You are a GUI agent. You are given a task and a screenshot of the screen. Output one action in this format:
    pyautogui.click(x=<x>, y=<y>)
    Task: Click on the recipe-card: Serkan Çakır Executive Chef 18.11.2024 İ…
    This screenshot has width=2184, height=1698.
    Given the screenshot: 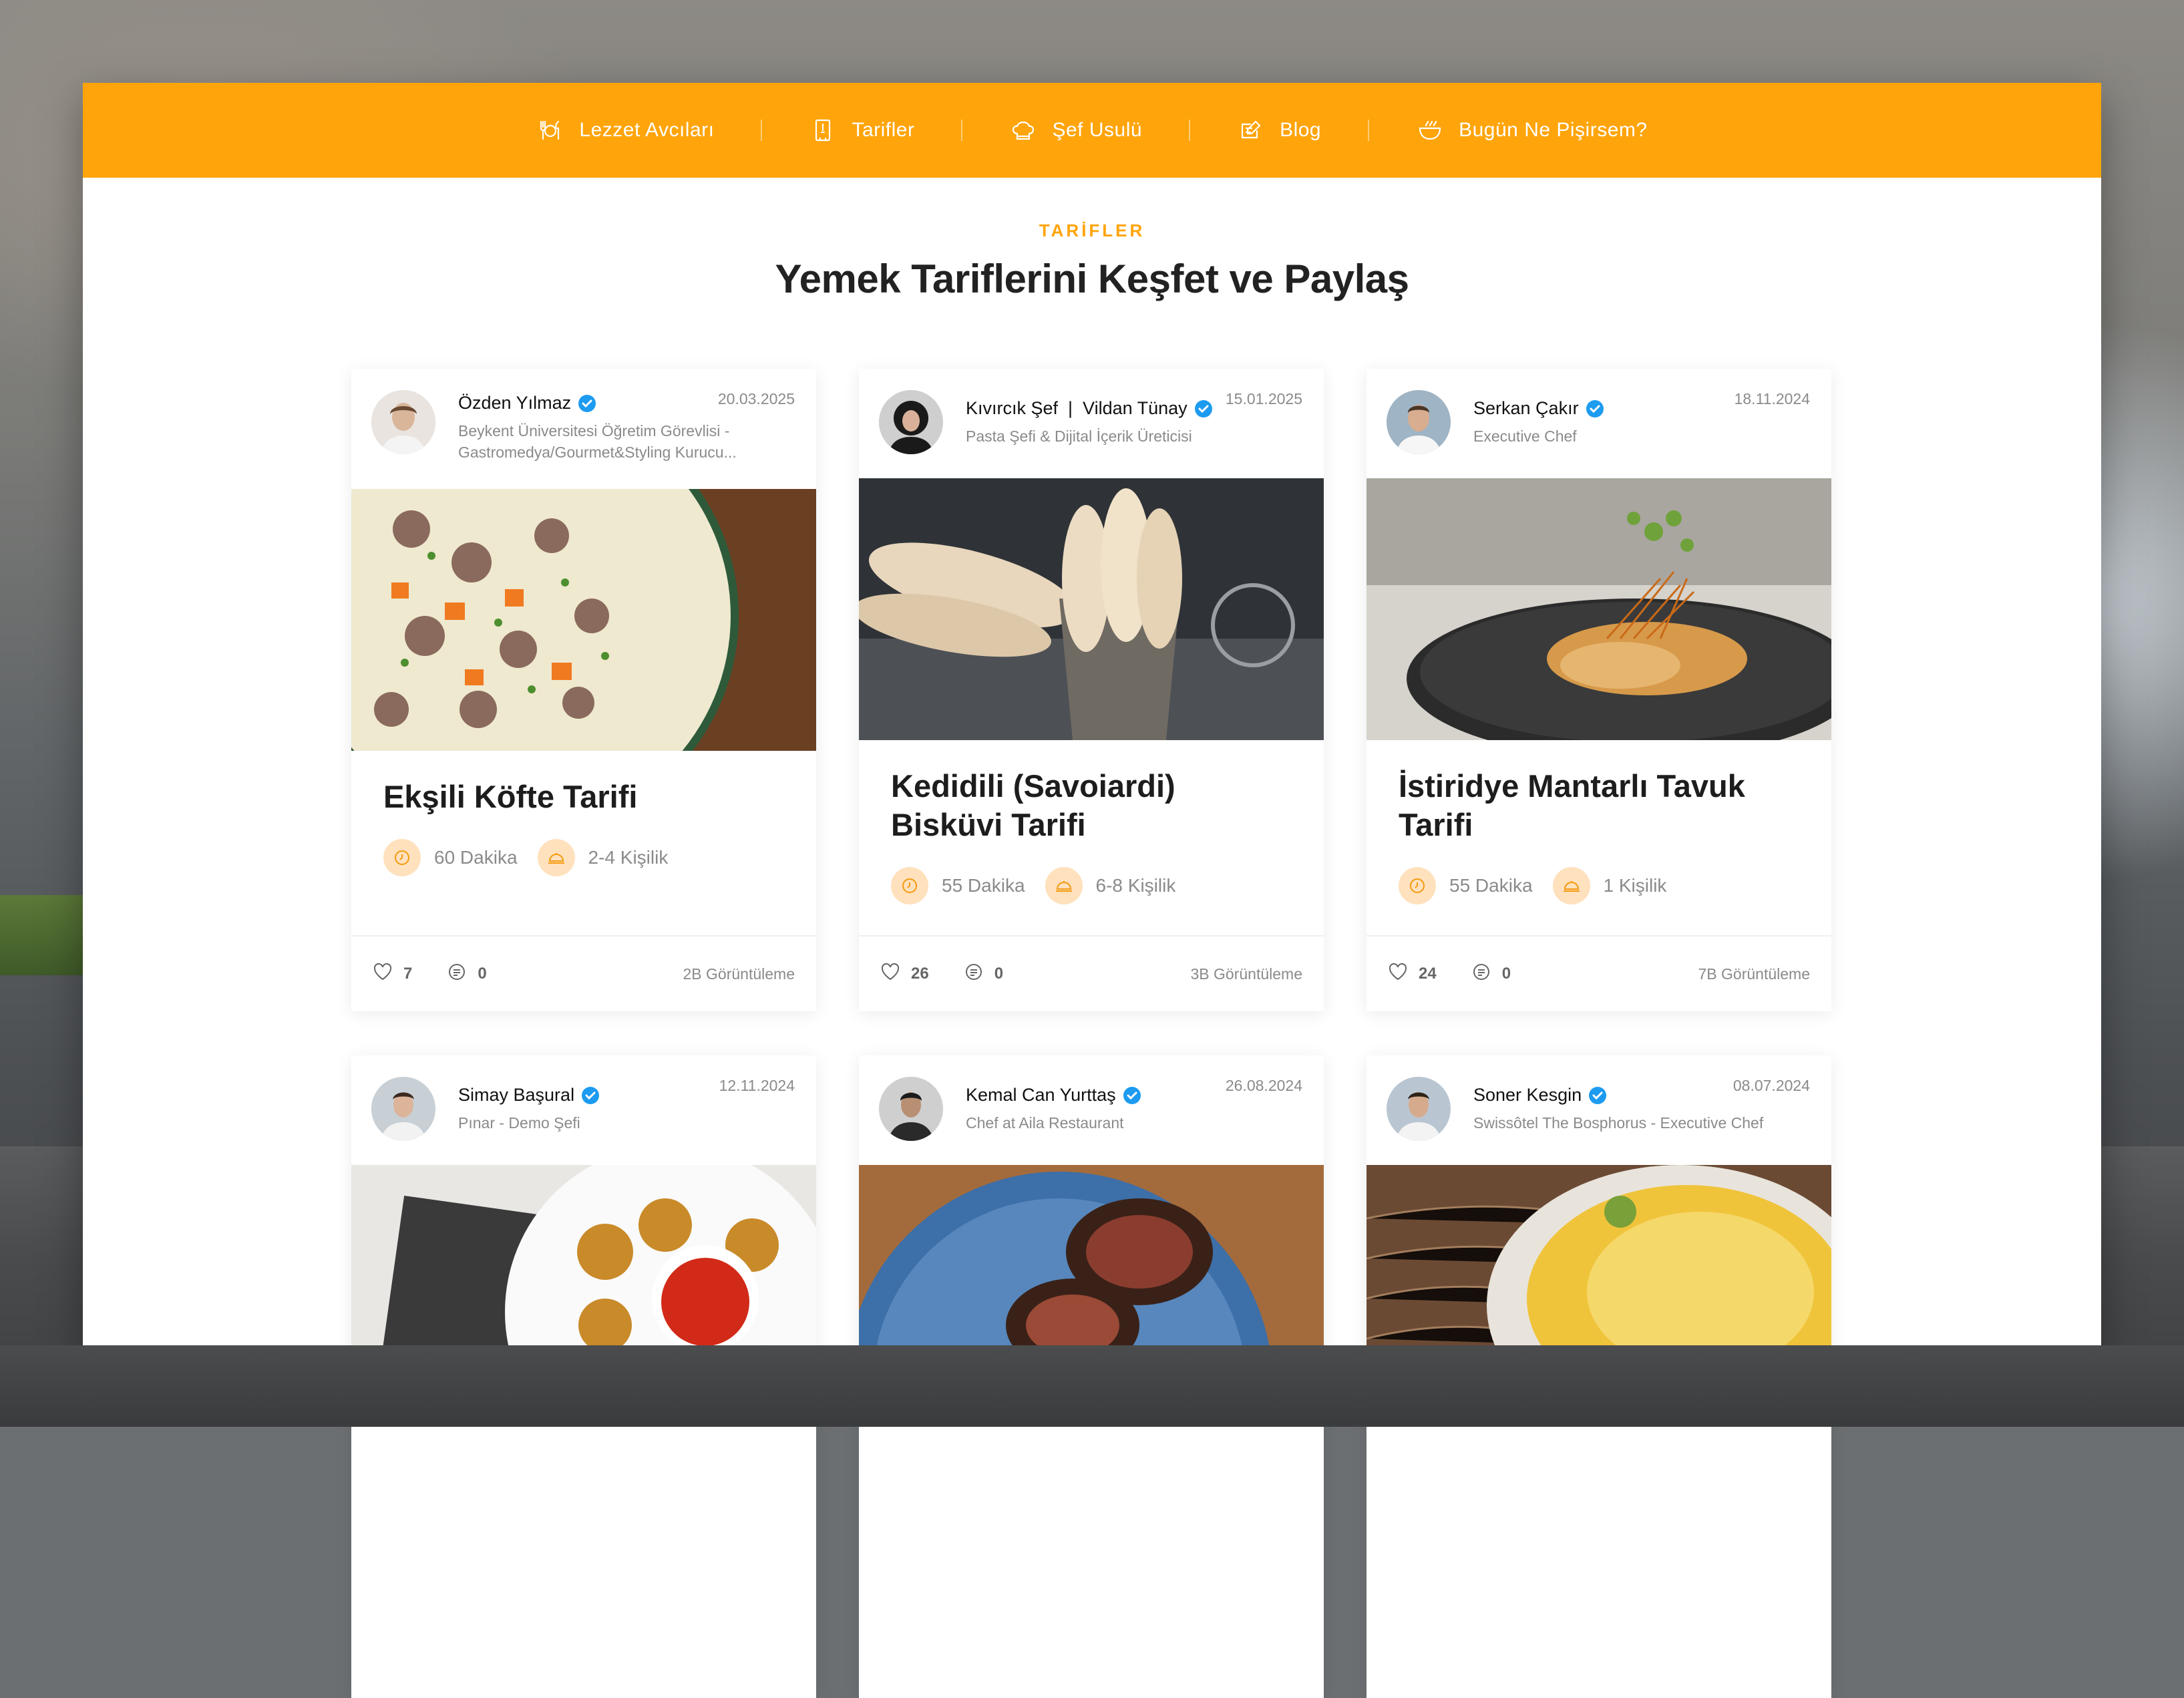 What is the action you would take?
    pyautogui.click(x=1599, y=690)
    